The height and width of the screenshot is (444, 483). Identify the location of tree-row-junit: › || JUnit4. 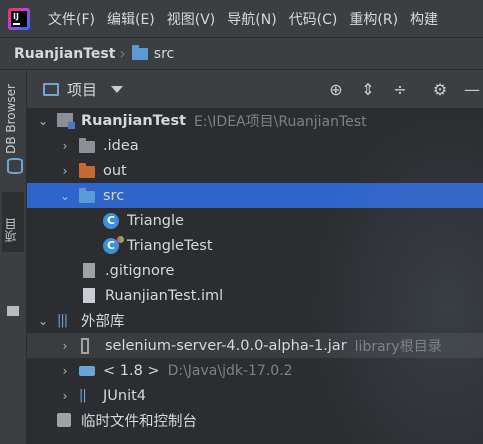
(255, 395).